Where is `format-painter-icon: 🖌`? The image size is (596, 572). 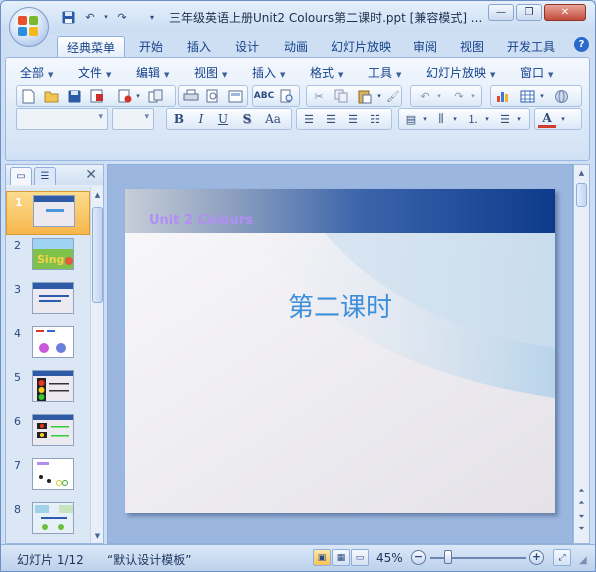 format-painter-icon: 🖌 is located at coordinates (393, 96).